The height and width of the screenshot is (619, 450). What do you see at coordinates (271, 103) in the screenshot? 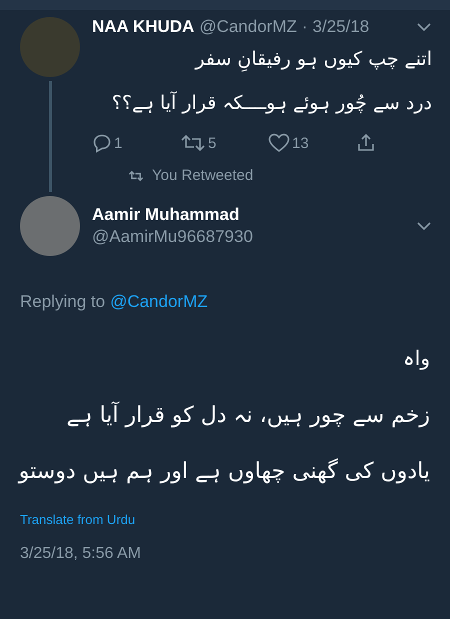
I see `tweet-text-line: درد سے چُور ہوئے ہوــــکہ قرار آیا ہے؟؟` at bounding box center [271, 103].